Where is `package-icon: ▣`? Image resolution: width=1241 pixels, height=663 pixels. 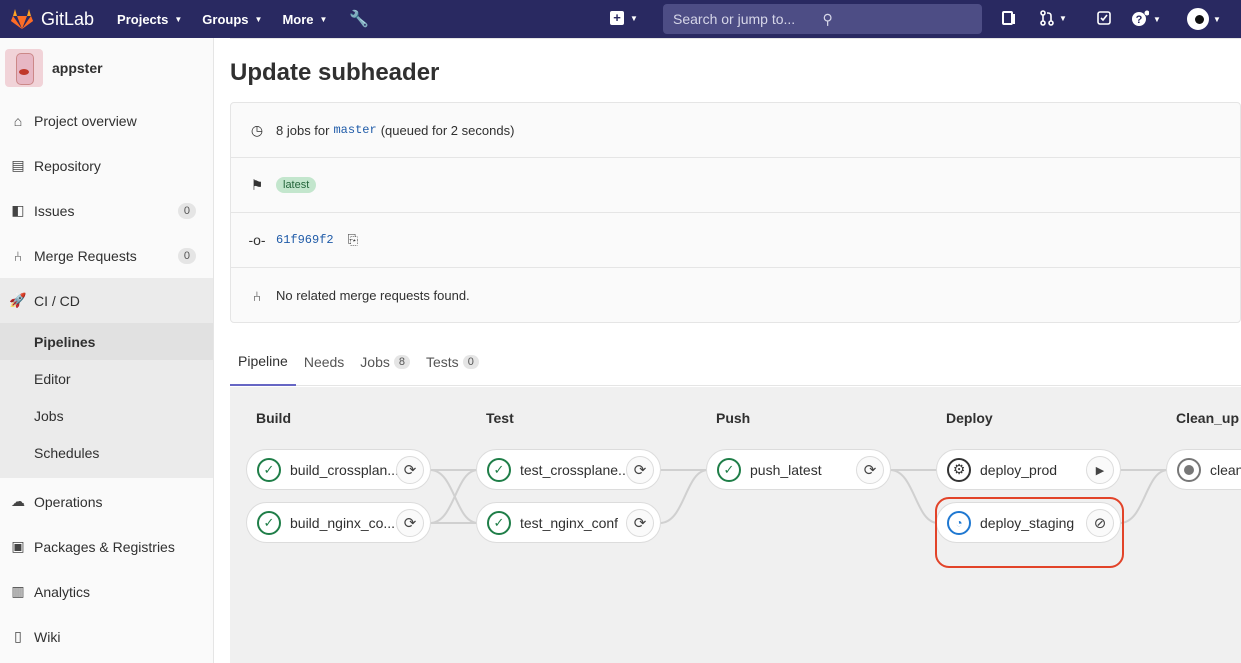
package-icon: ▣ is located at coordinates (18, 546).